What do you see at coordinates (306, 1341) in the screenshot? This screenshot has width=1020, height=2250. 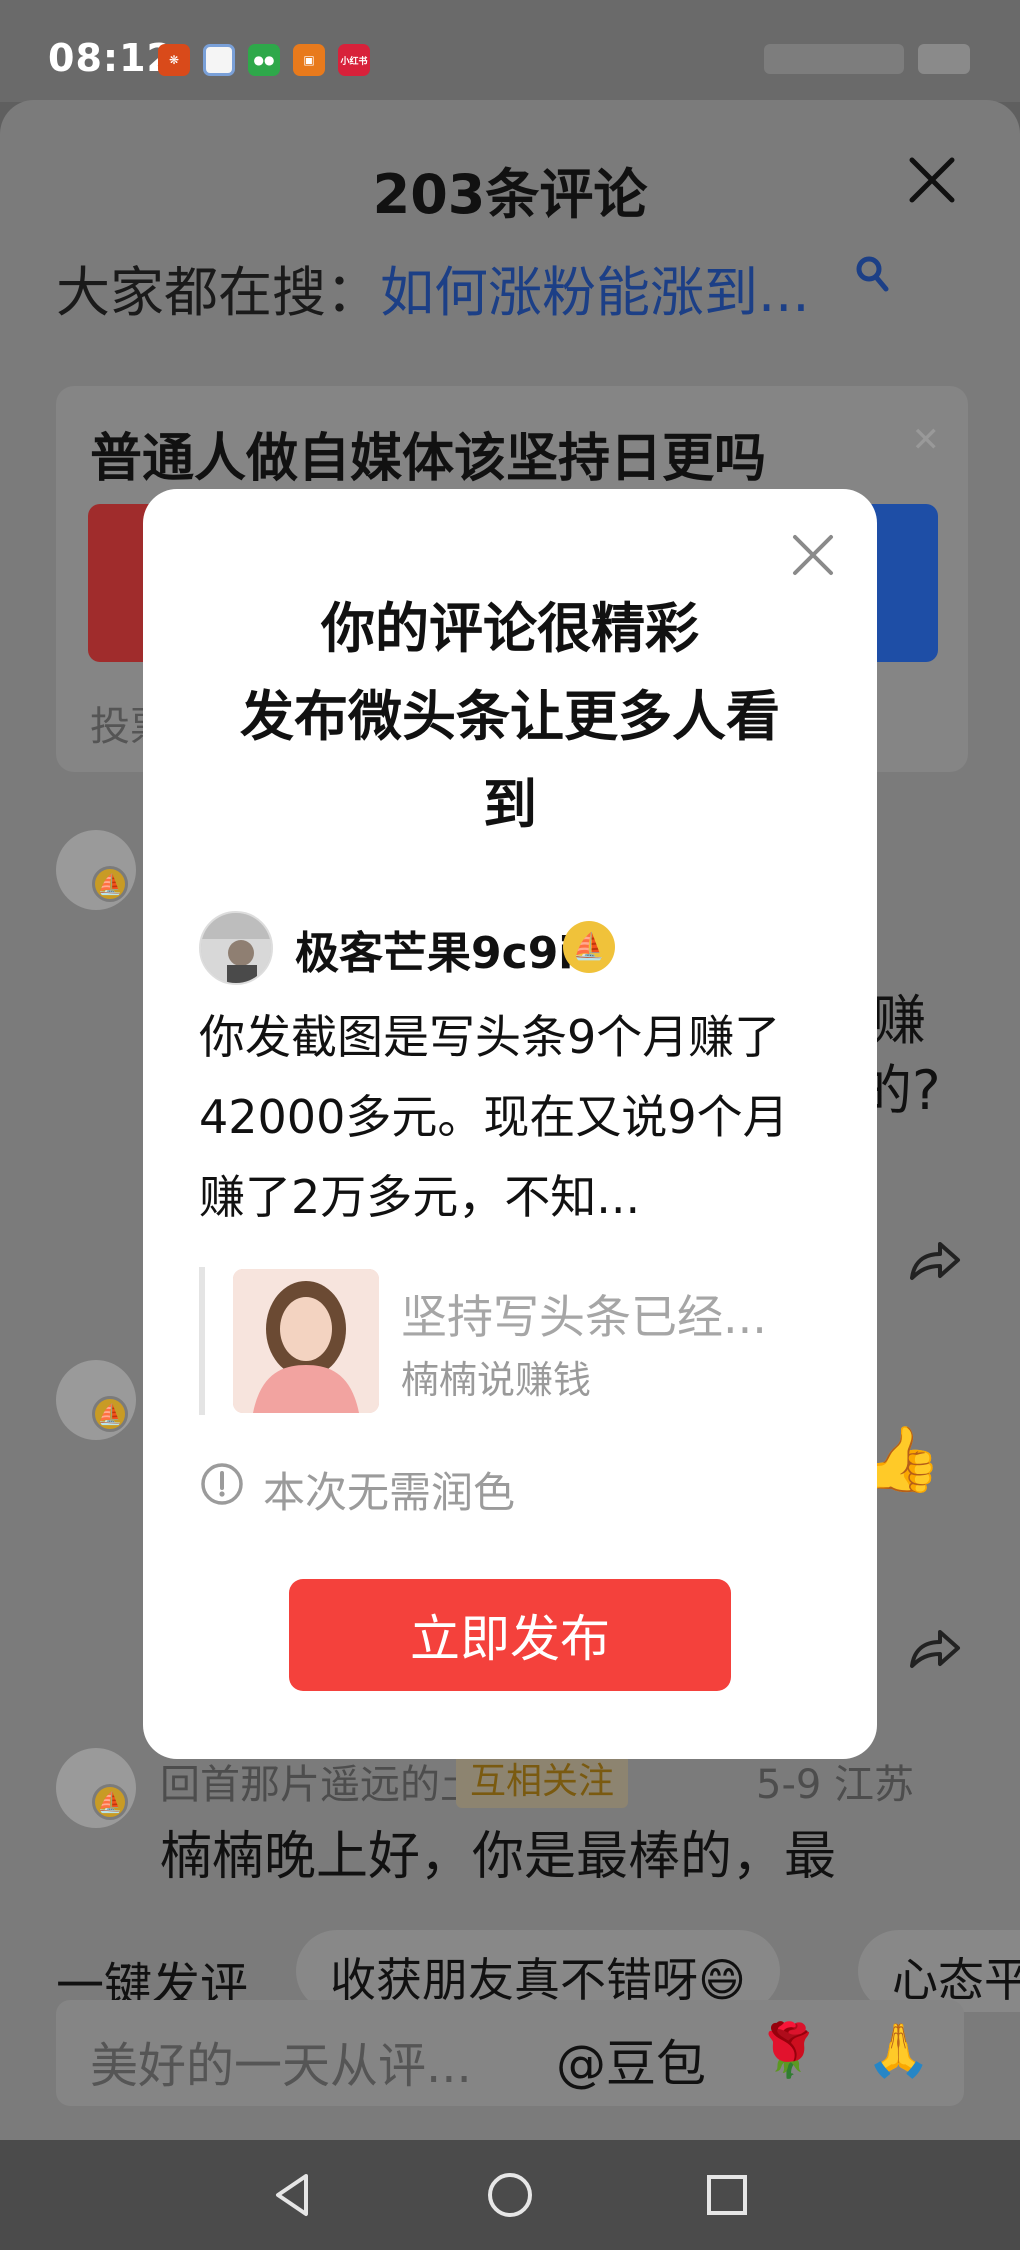 I see `post-thumbnail` at bounding box center [306, 1341].